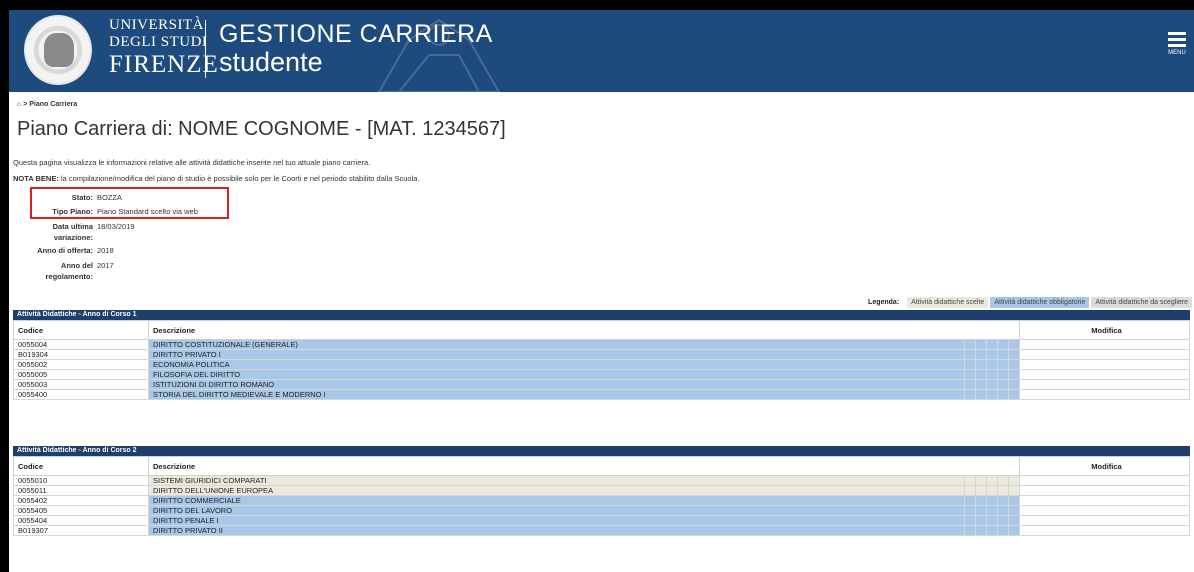 The image size is (1194, 572). Describe the element at coordinates (205, 49) in the screenshot. I see `header-divider` at that location.